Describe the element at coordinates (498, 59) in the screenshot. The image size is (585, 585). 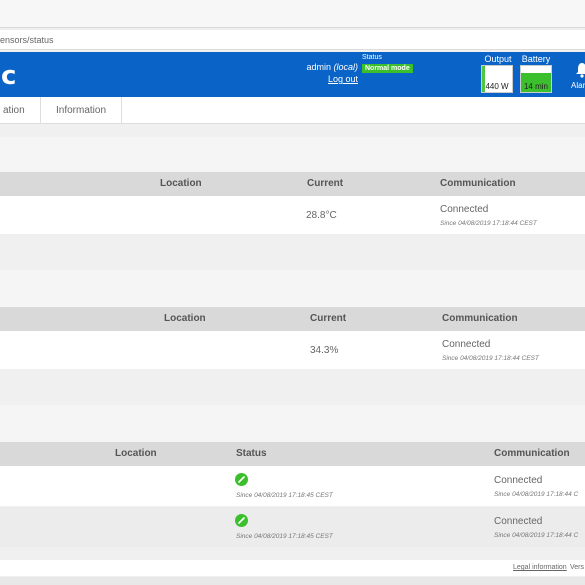
I see `output-label: Output` at that location.